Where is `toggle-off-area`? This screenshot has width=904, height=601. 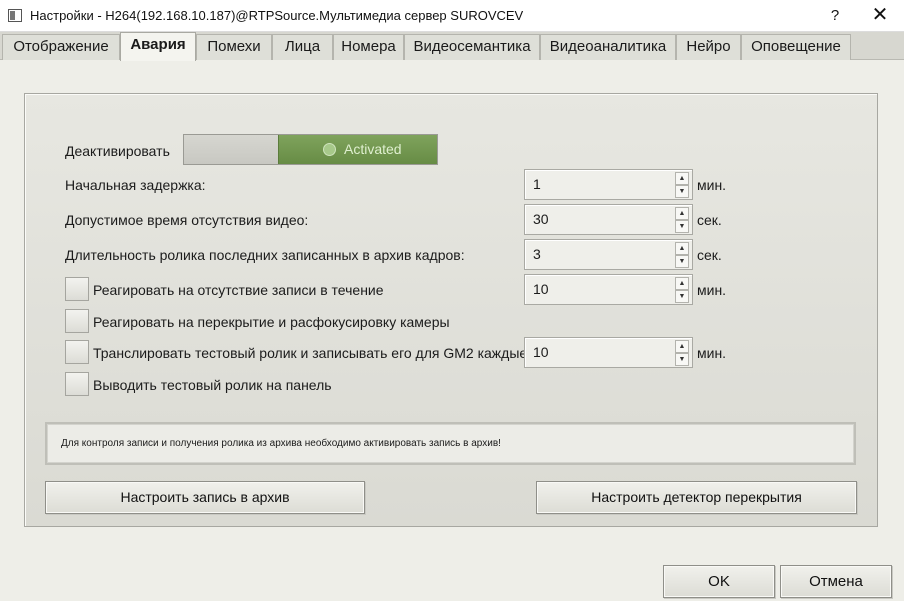 toggle-off-area is located at coordinates (231, 149).